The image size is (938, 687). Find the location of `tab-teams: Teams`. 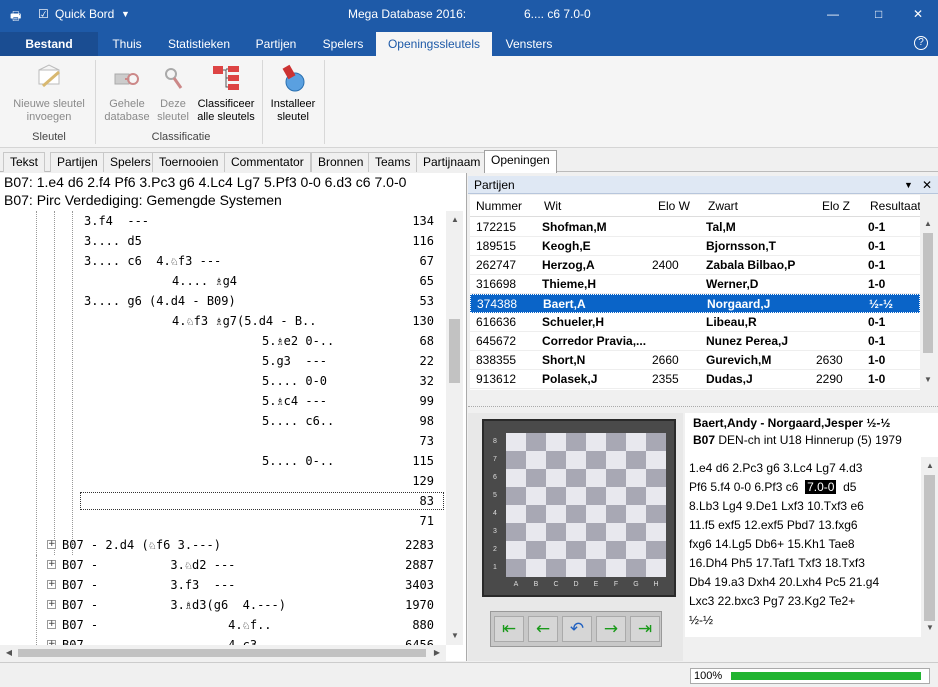

tab-teams: Teams is located at coordinates (393, 162).